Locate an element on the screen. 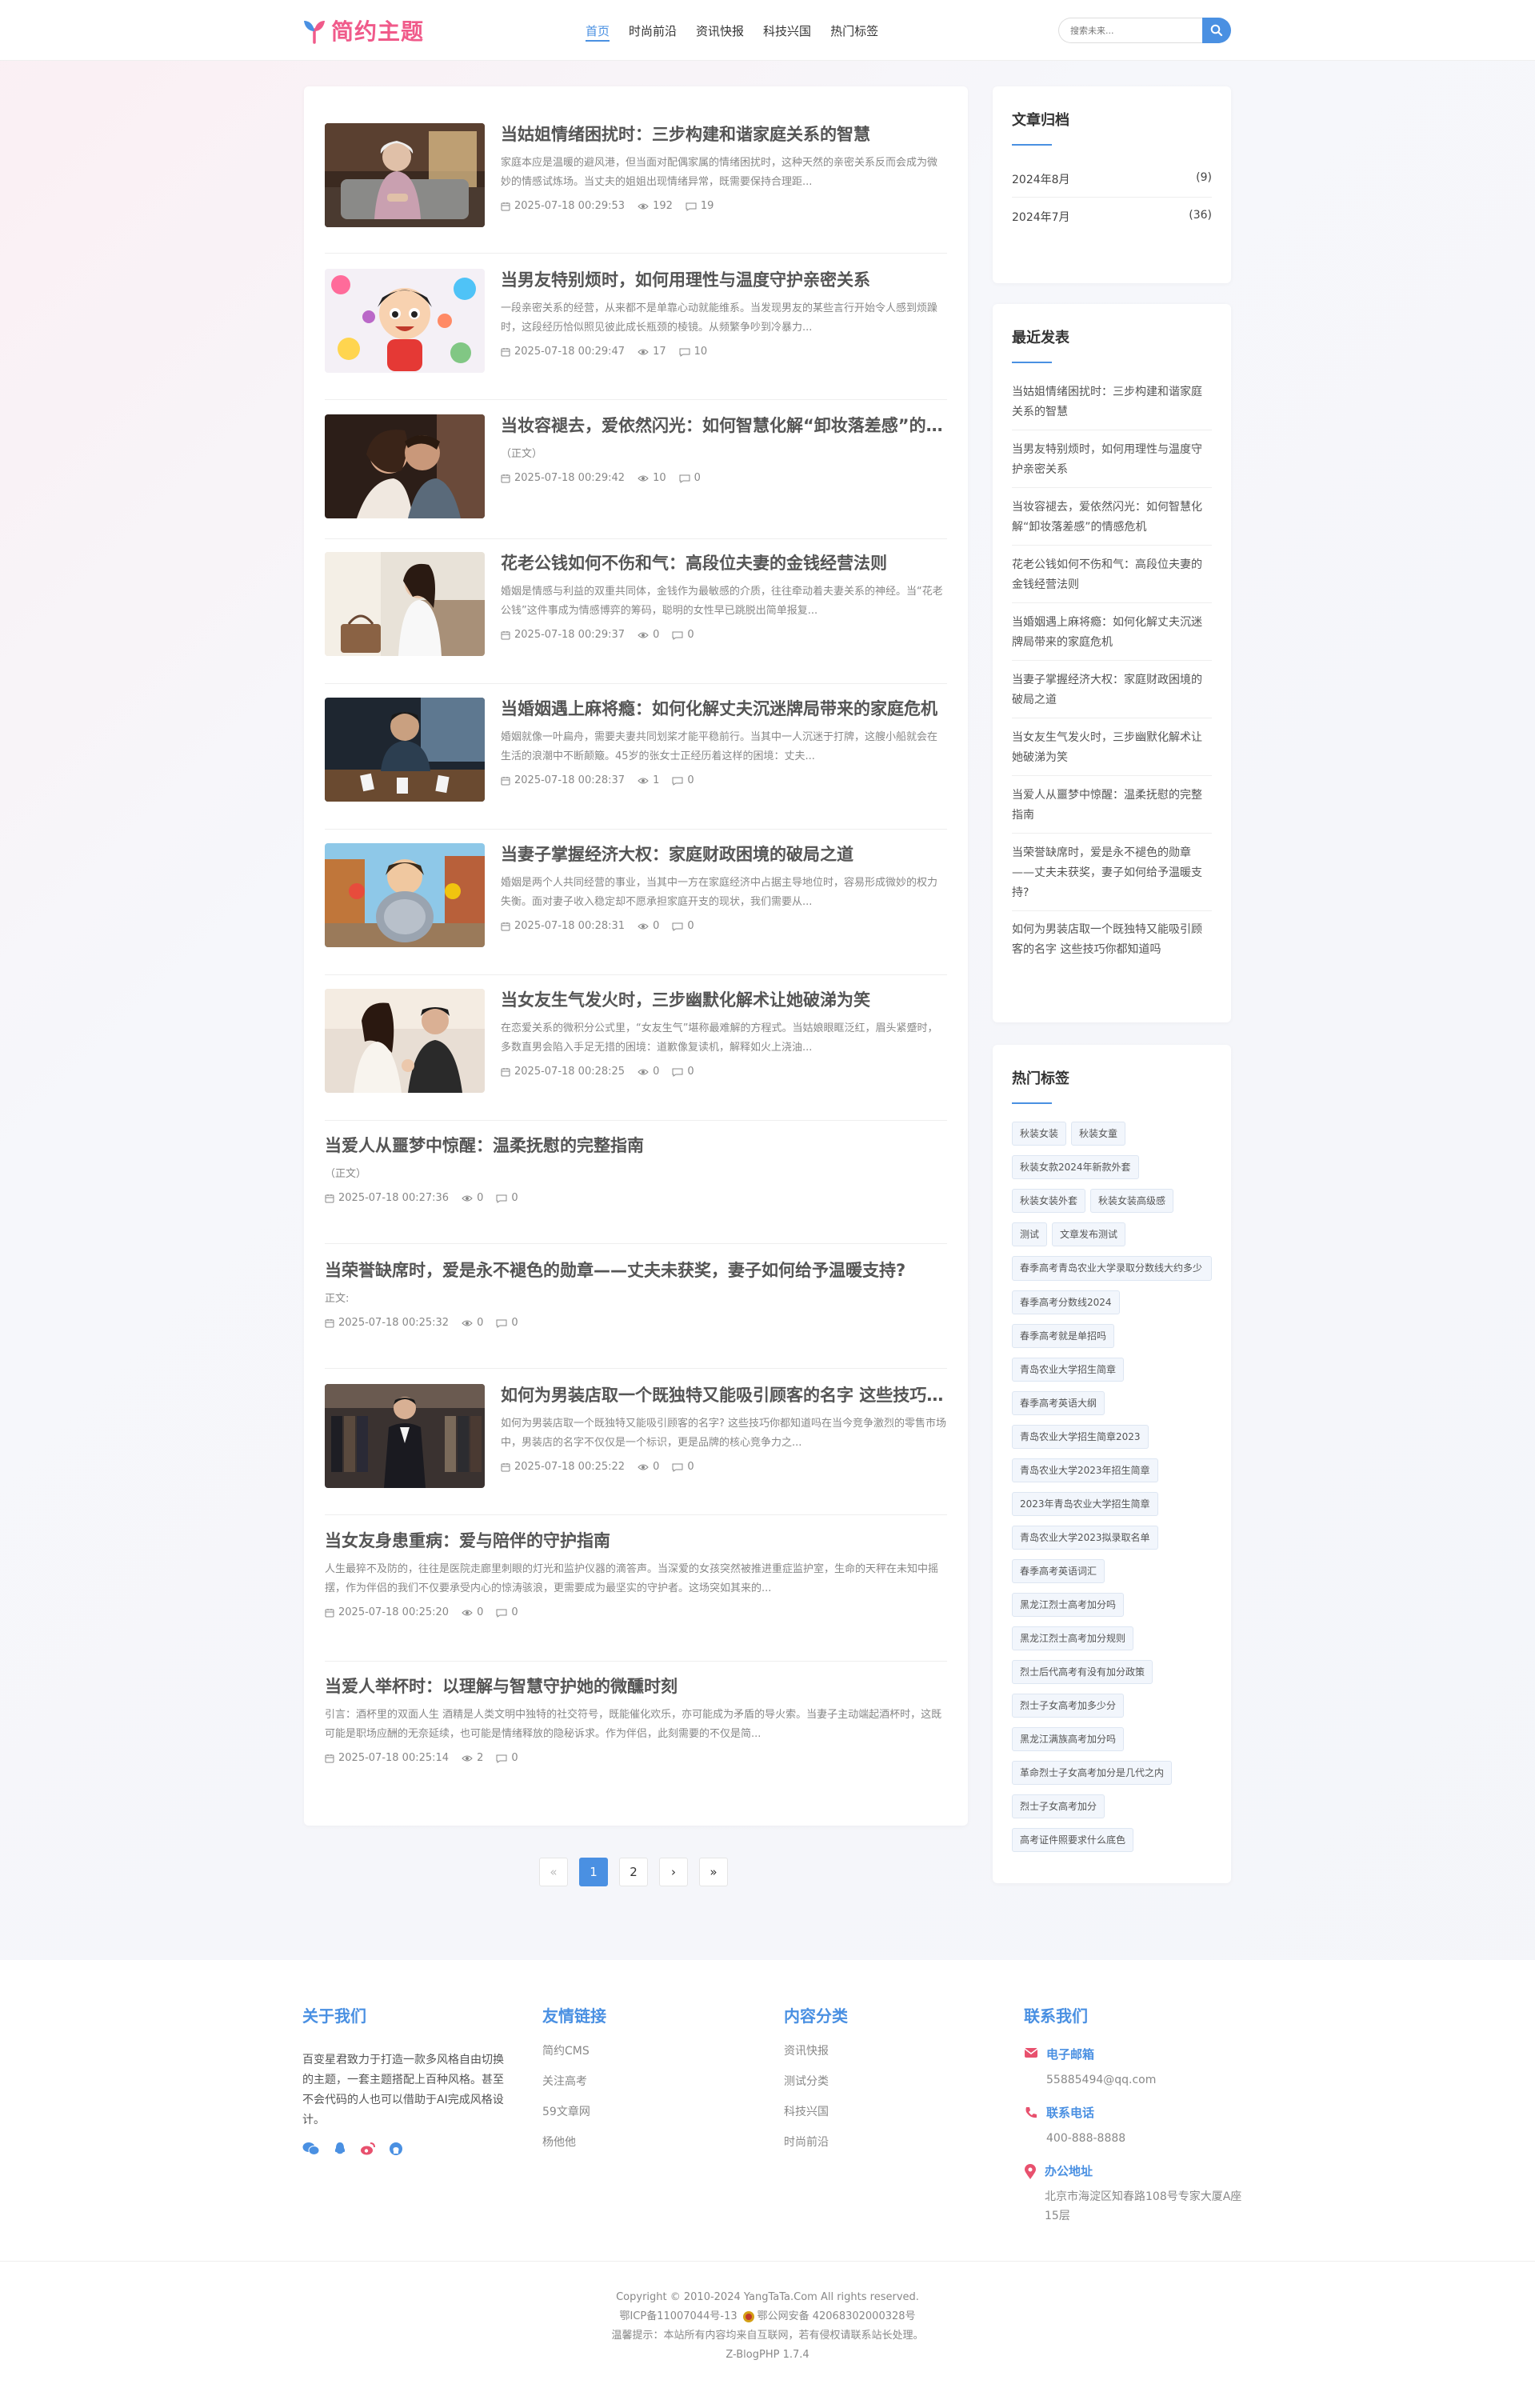  tag-link: 革命烈士子女高考加分是几代之内 is located at coordinates (1092, 1773).